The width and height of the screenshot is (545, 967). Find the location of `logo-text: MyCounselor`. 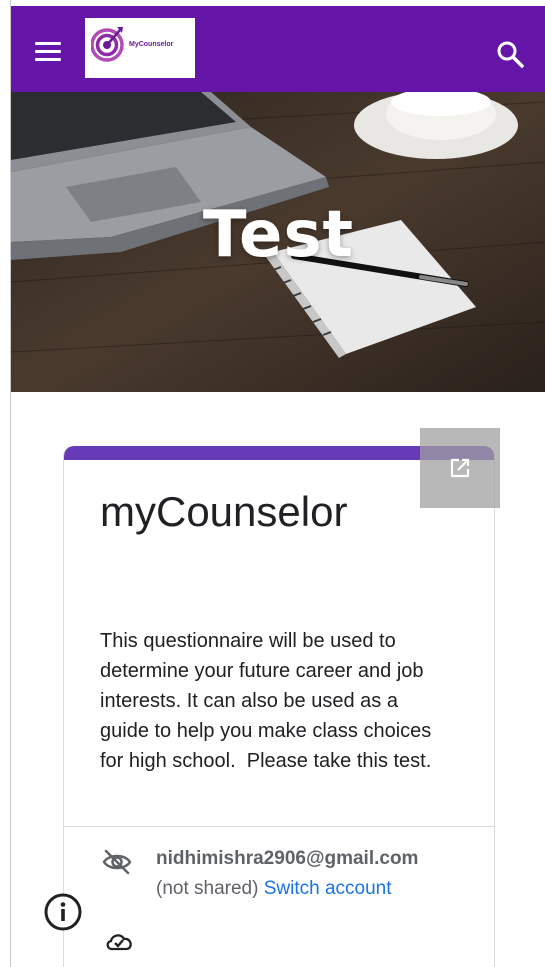

logo-text: MyCounselor is located at coordinates (151, 44).